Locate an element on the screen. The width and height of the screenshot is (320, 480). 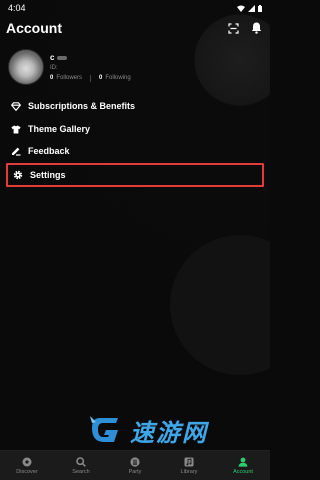
profile-section: c ID: 0 Followers 0 Following is located at coordinates (135, 67).